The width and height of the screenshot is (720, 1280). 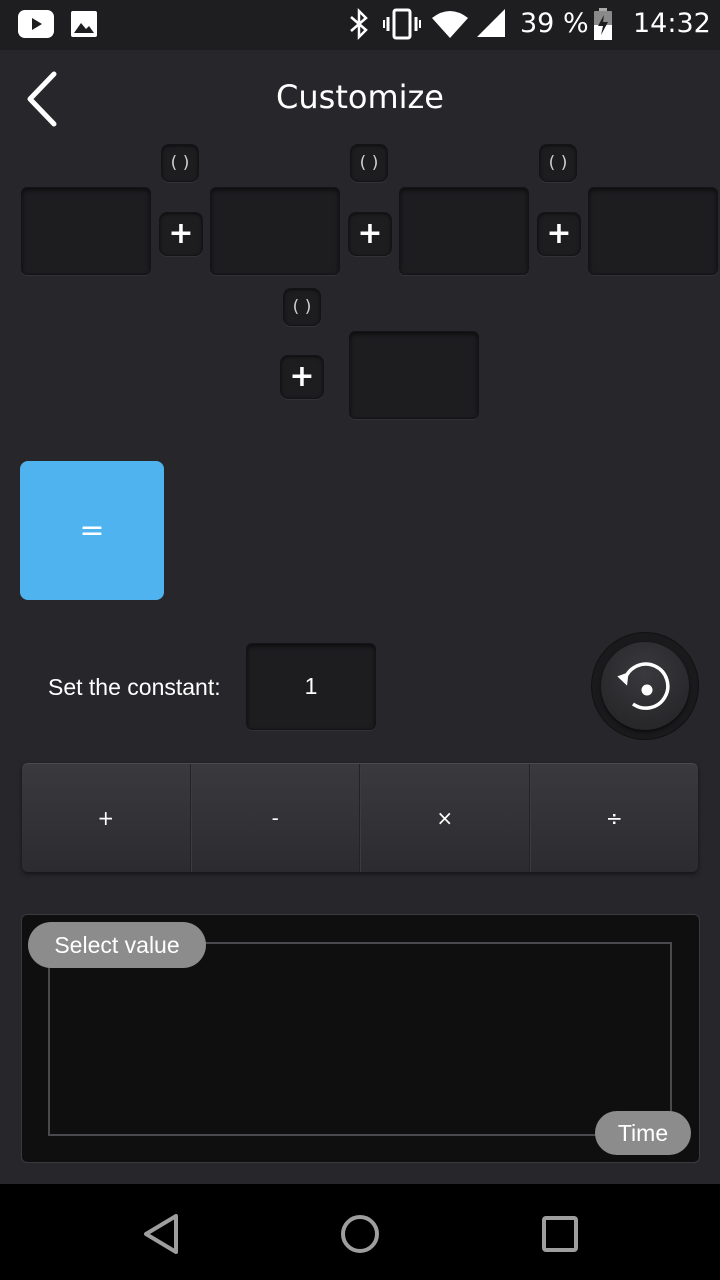 I want to click on parenthesis-toggle-3: ( ), so click(x=558, y=163).